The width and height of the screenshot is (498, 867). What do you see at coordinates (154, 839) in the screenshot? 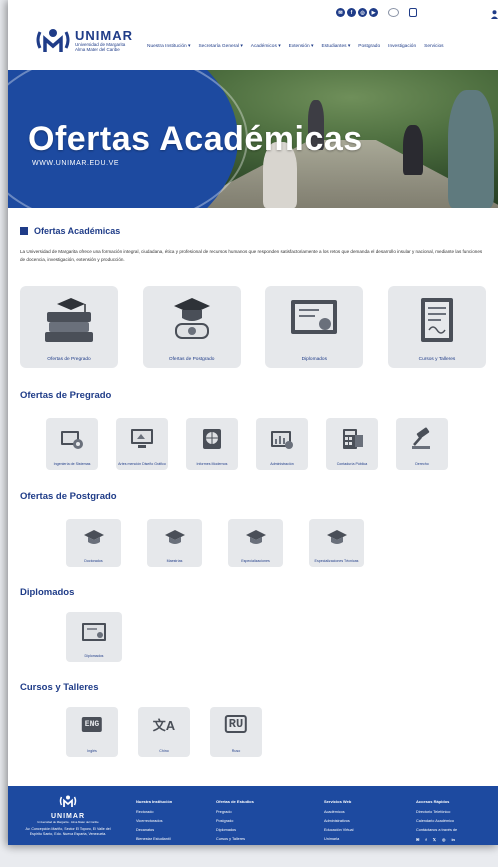
I see `footer-link: Bienestar Estudiantil` at bounding box center [154, 839].